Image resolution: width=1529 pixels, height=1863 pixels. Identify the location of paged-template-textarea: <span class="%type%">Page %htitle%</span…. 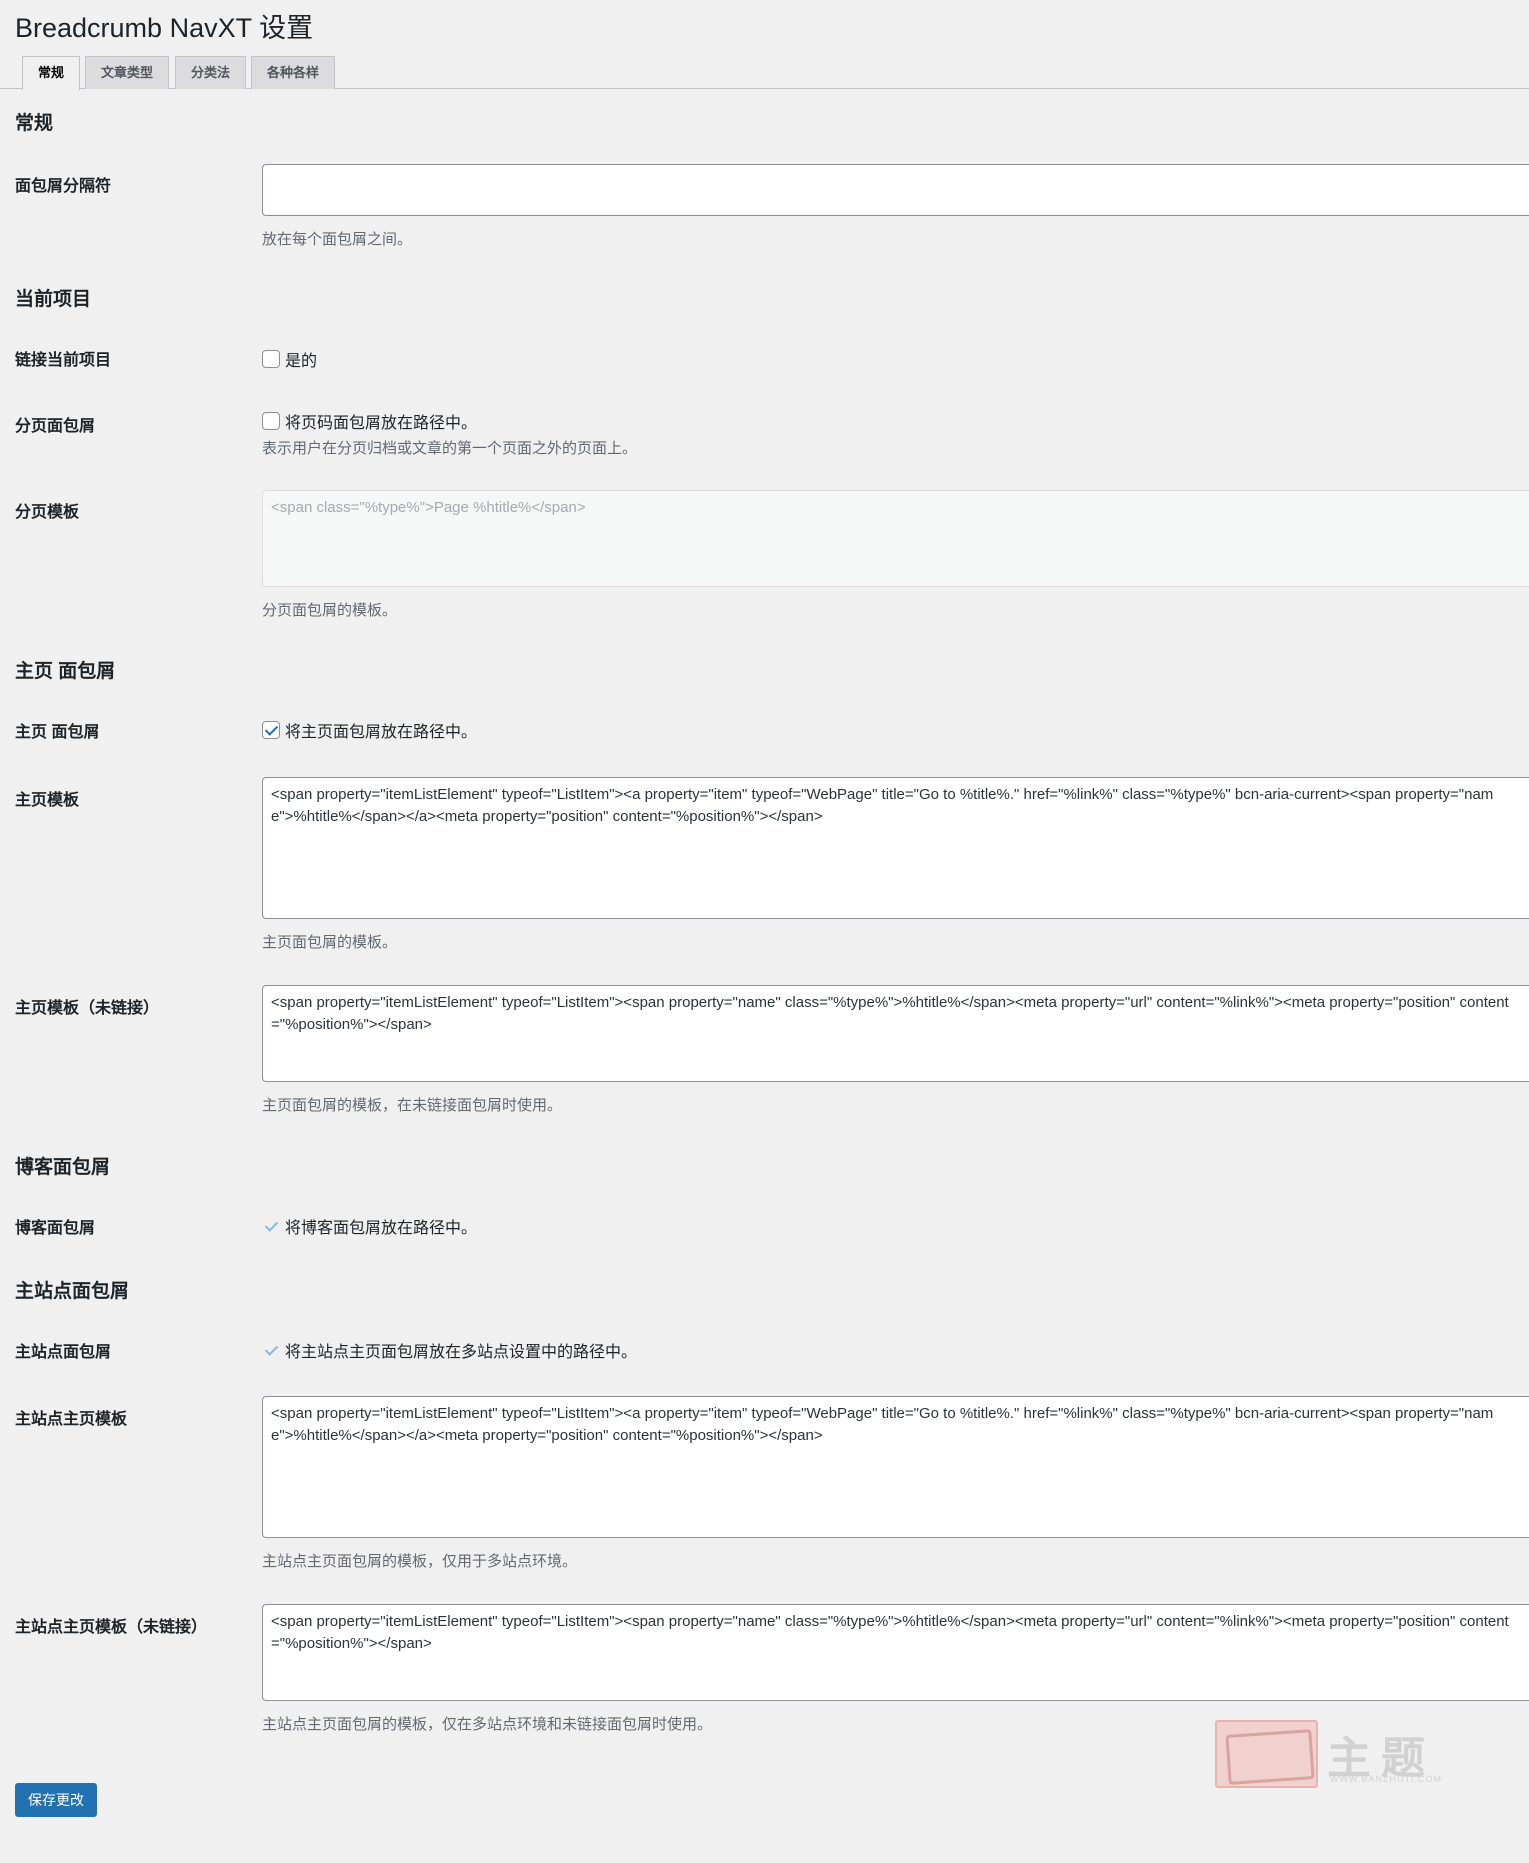
(895, 538).